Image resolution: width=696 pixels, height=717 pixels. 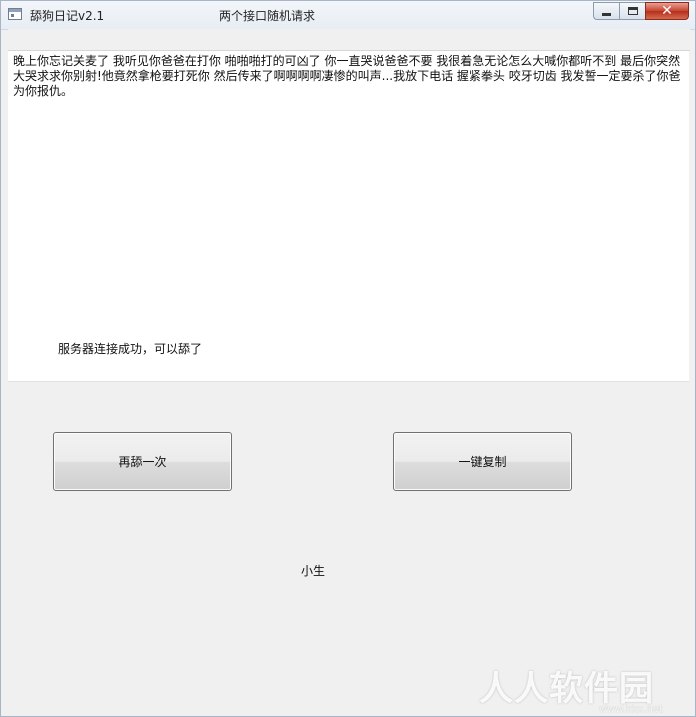 I want to click on app-window-icon, so click(x=15, y=14).